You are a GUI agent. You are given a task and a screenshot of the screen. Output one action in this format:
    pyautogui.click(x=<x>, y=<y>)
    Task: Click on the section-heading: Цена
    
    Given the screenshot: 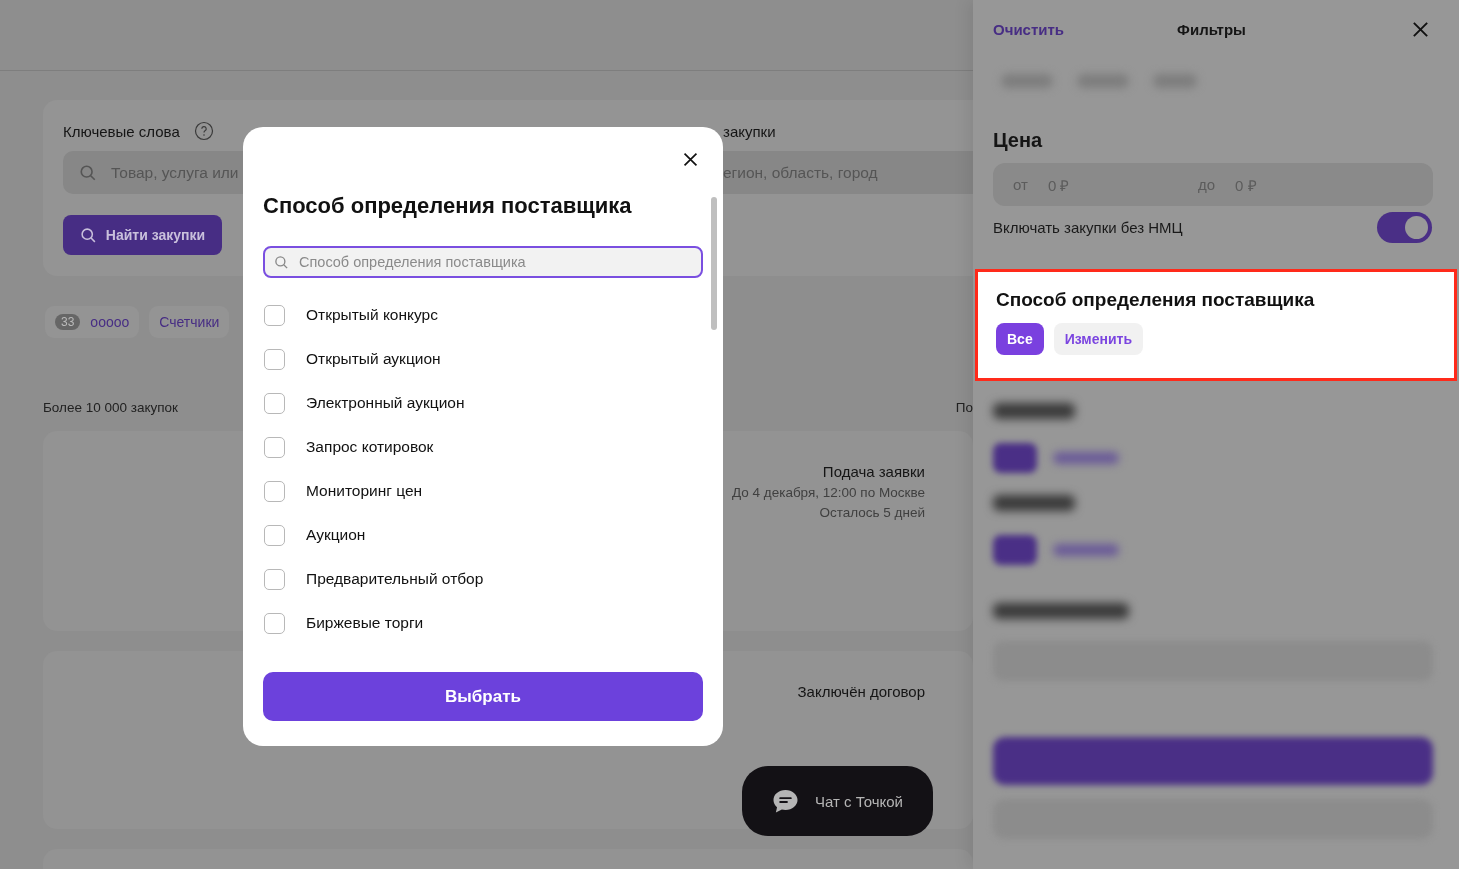 What is the action you would take?
    pyautogui.click(x=1018, y=140)
    